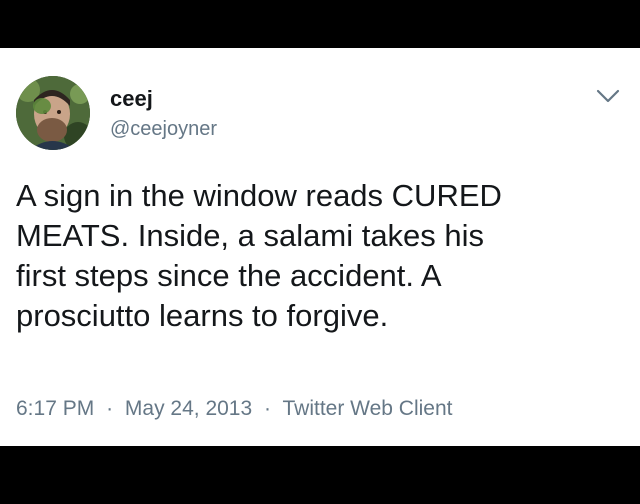 The height and width of the screenshot is (504, 640). Describe the element at coordinates (320, 475) in the screenshot. I see `bottom-black-bar` at that location.